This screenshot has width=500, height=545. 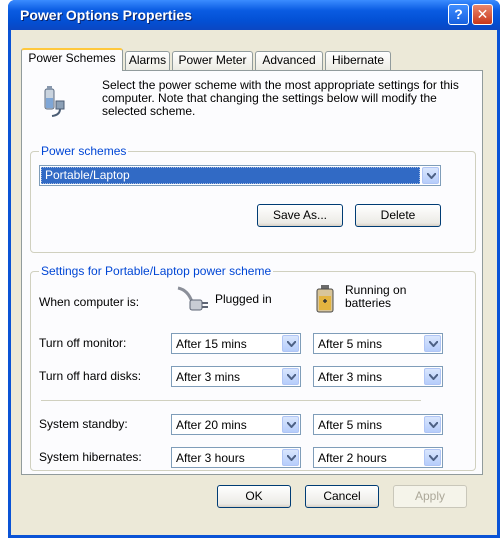 I want to click on hard-disks-plugged-dropdown: After 3 mins, so click(x=236, y=376).